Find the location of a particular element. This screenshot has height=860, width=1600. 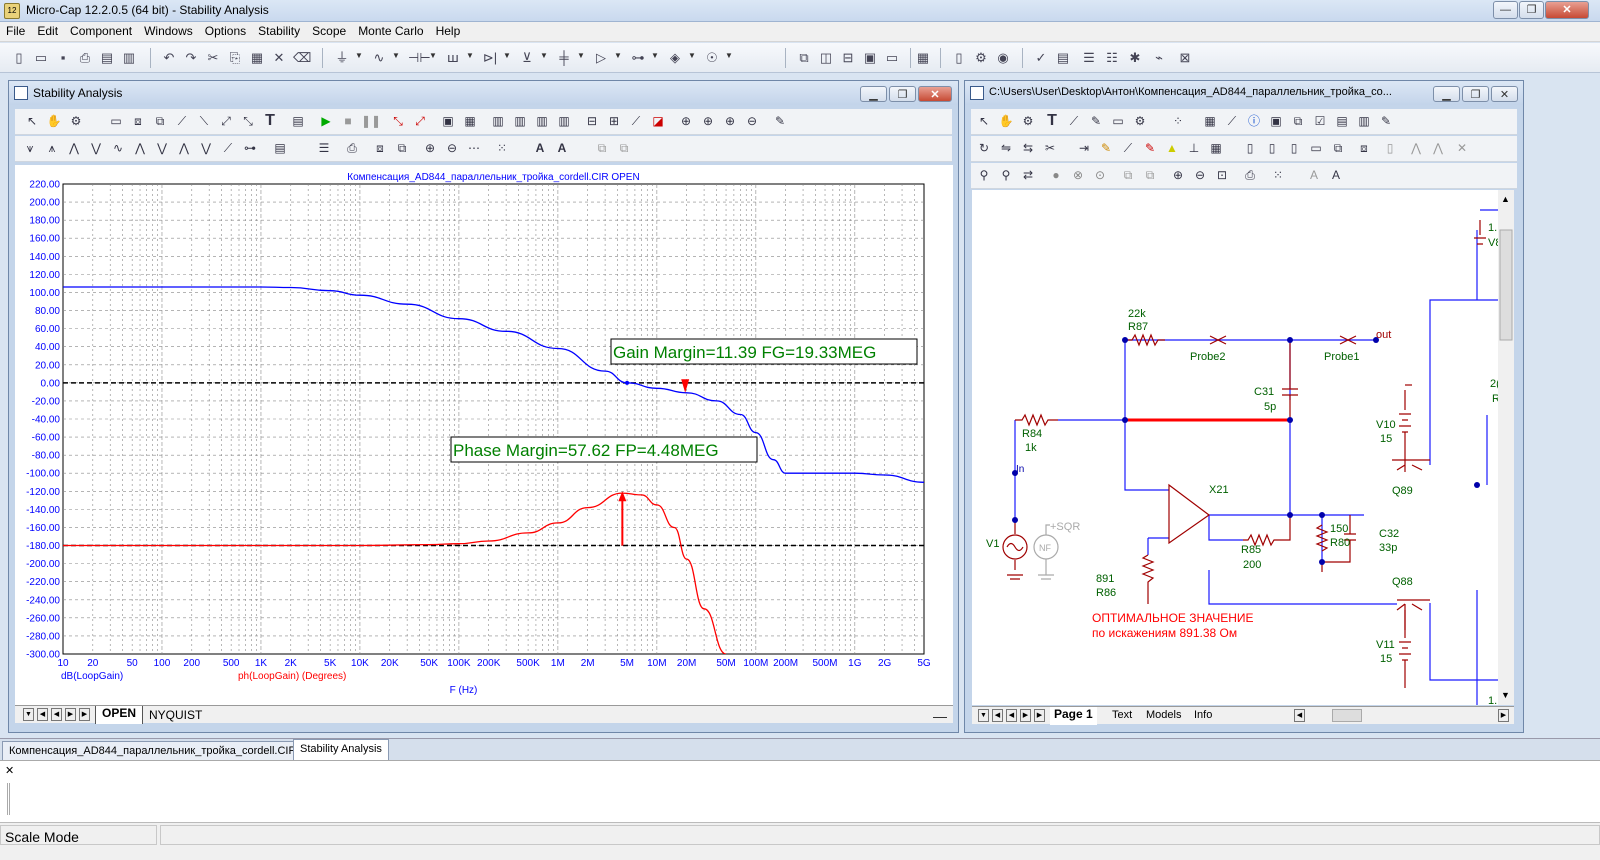

window-icon: ▭ is located at coordinates (892, 58).